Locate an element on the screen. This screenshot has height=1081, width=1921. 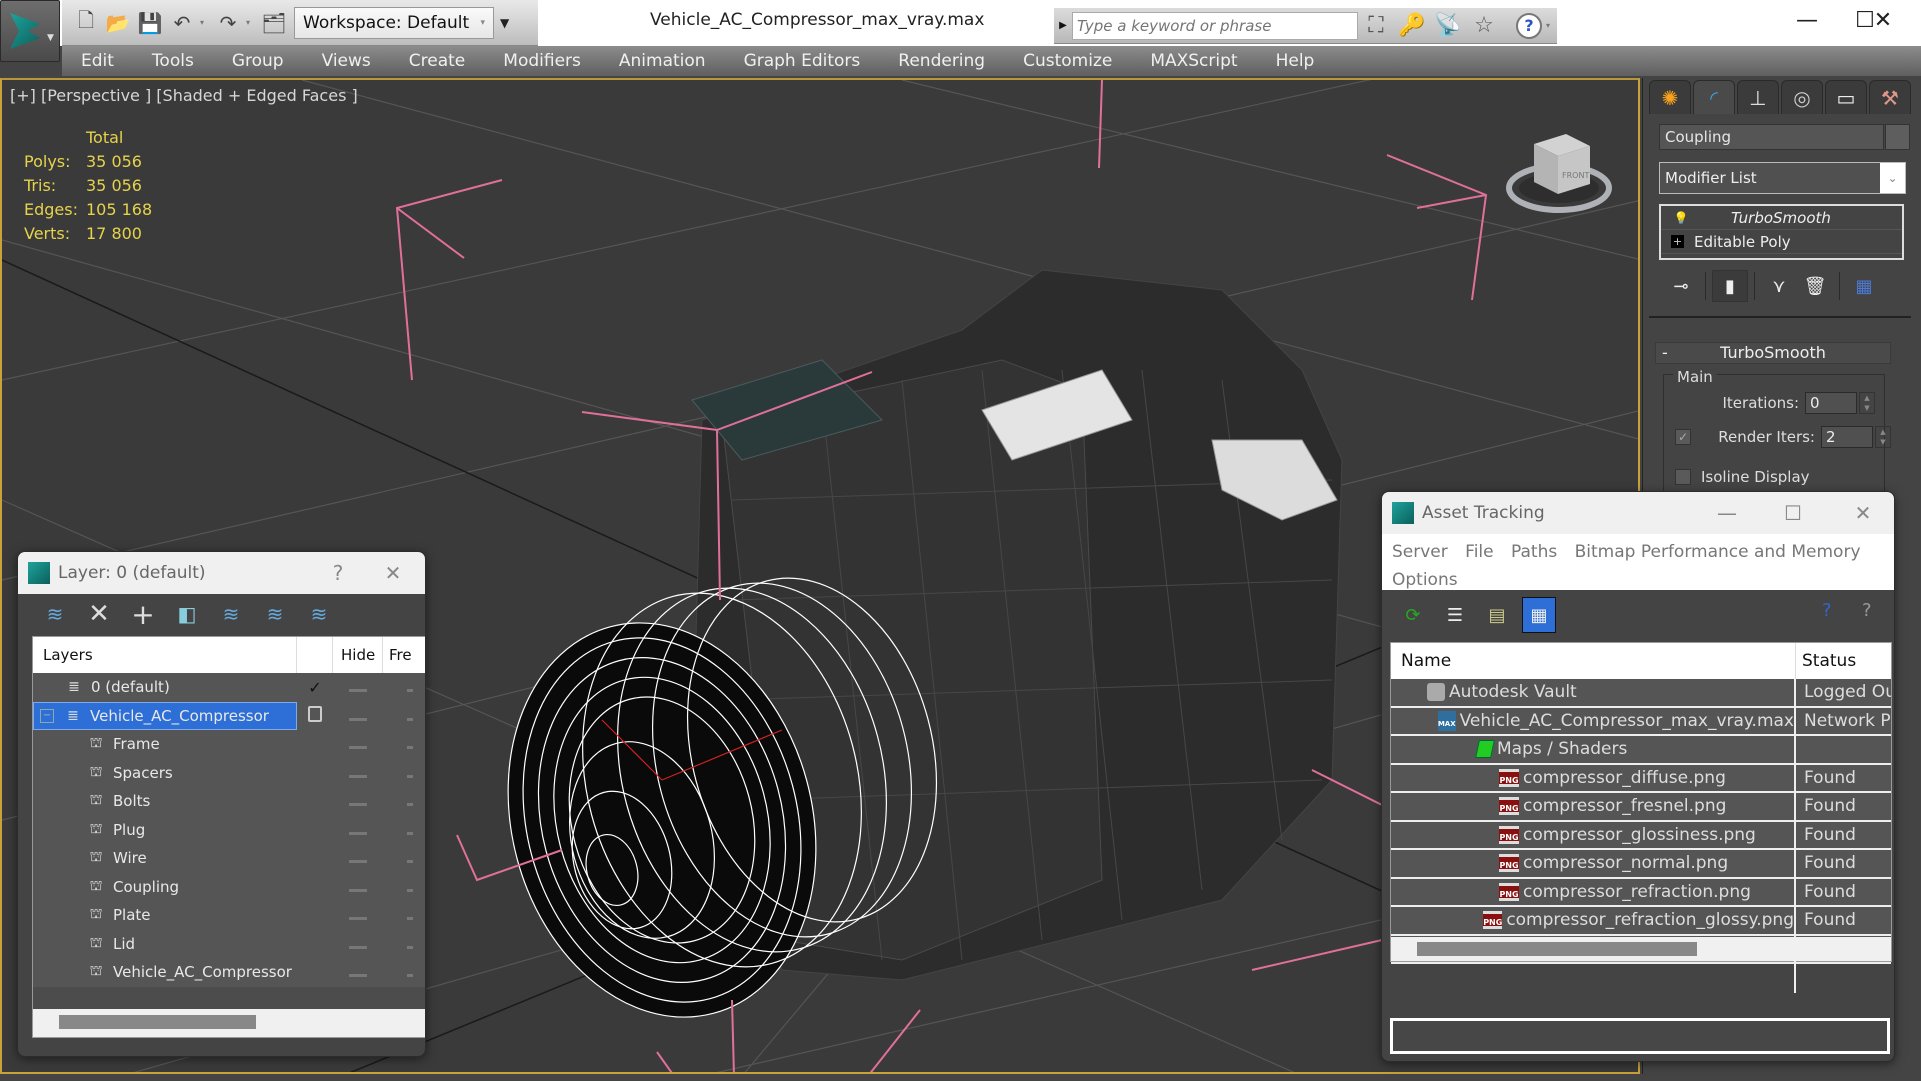
layer-row: − ≣ Vehicle_AC_Compressor is located at coordinates (229, 715).